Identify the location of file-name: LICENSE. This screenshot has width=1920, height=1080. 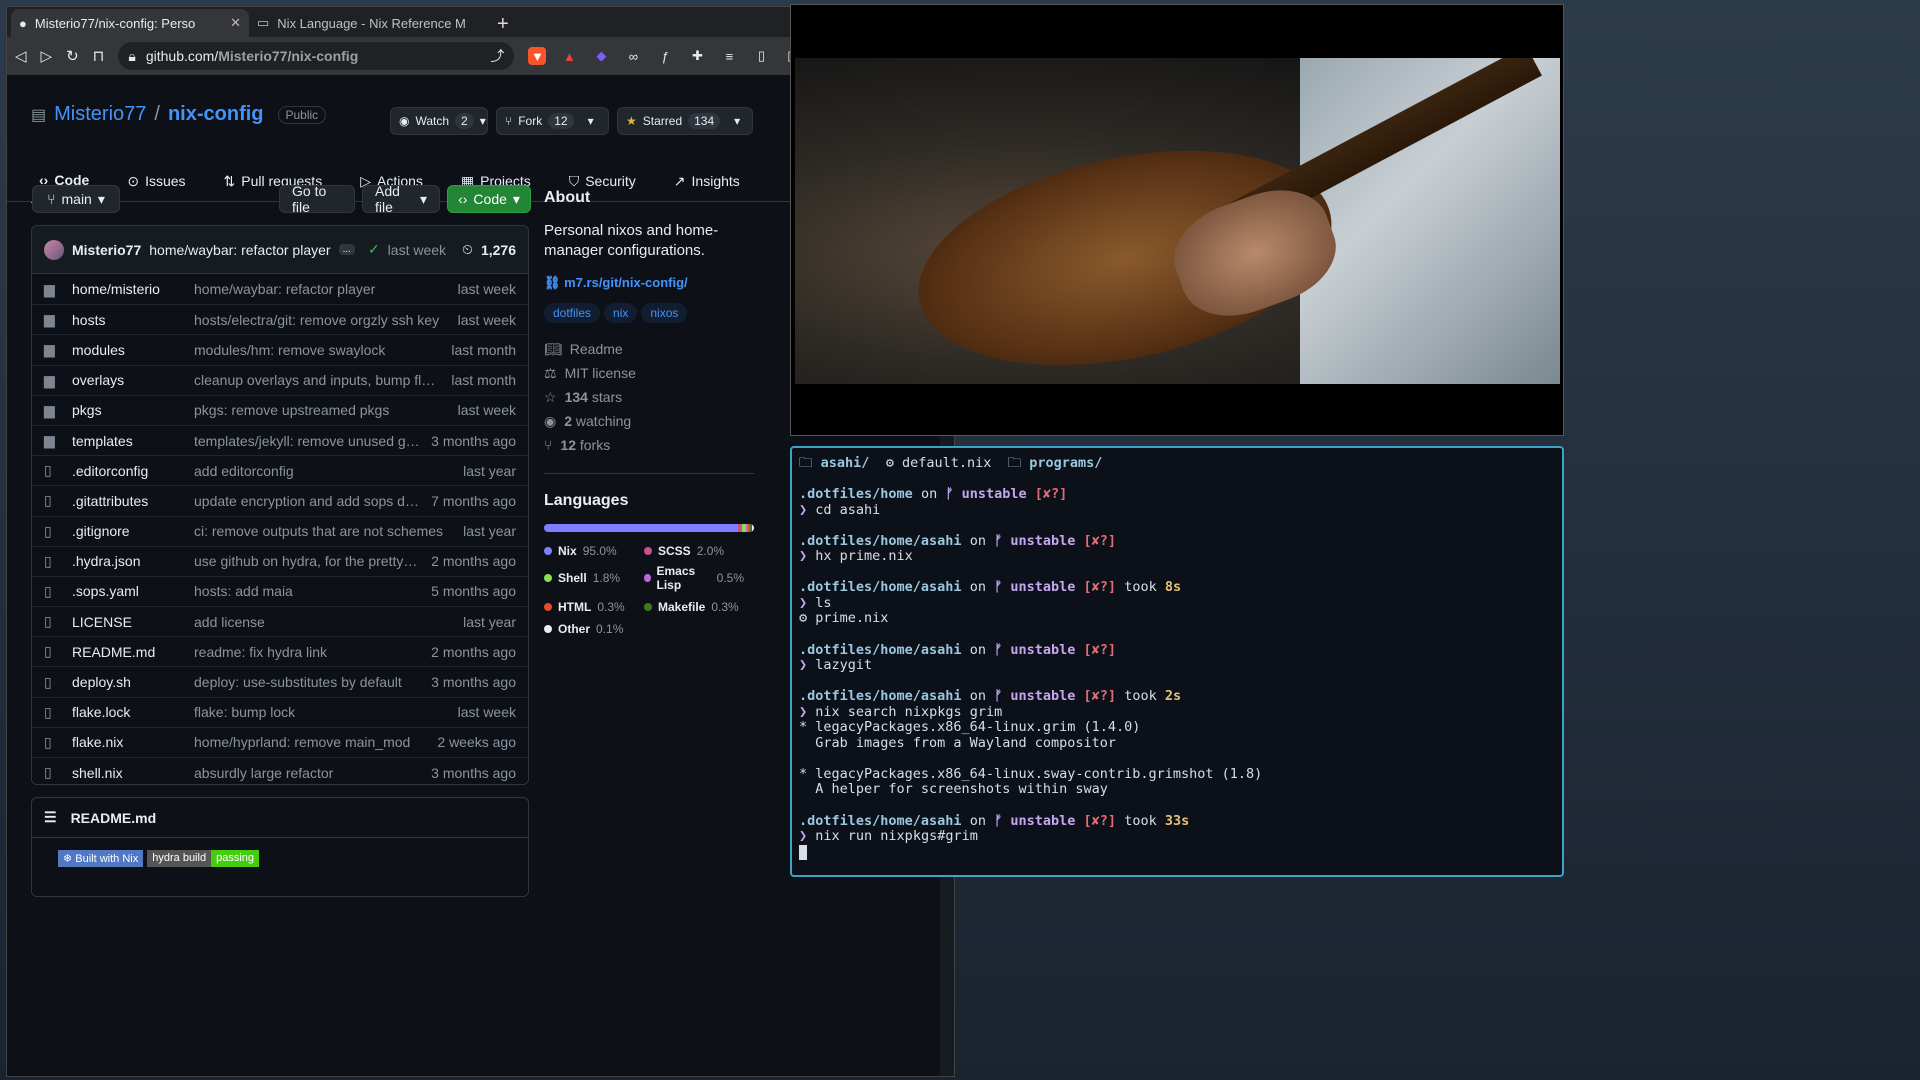
(133, 622).